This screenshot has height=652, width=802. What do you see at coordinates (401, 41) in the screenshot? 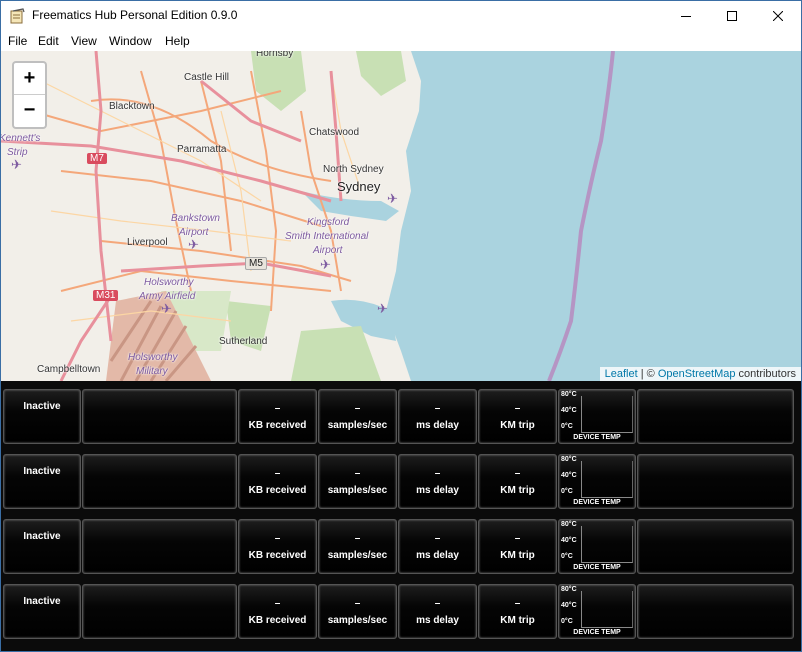
I see `menu-bar: File Edit View Window Help` at bounding box center [401, 41].